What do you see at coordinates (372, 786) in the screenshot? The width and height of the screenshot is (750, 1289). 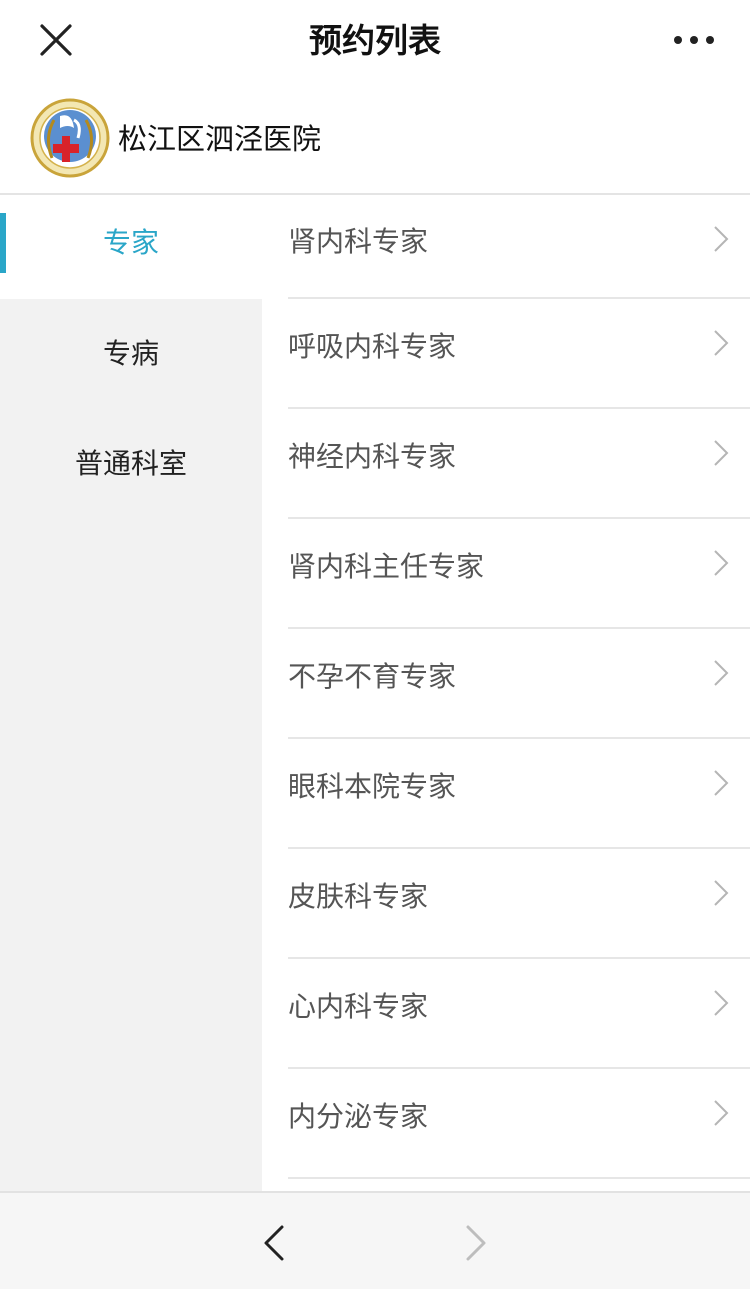 I see `list-item-label: 眼科本院专家` at bounding box center [372, 786].